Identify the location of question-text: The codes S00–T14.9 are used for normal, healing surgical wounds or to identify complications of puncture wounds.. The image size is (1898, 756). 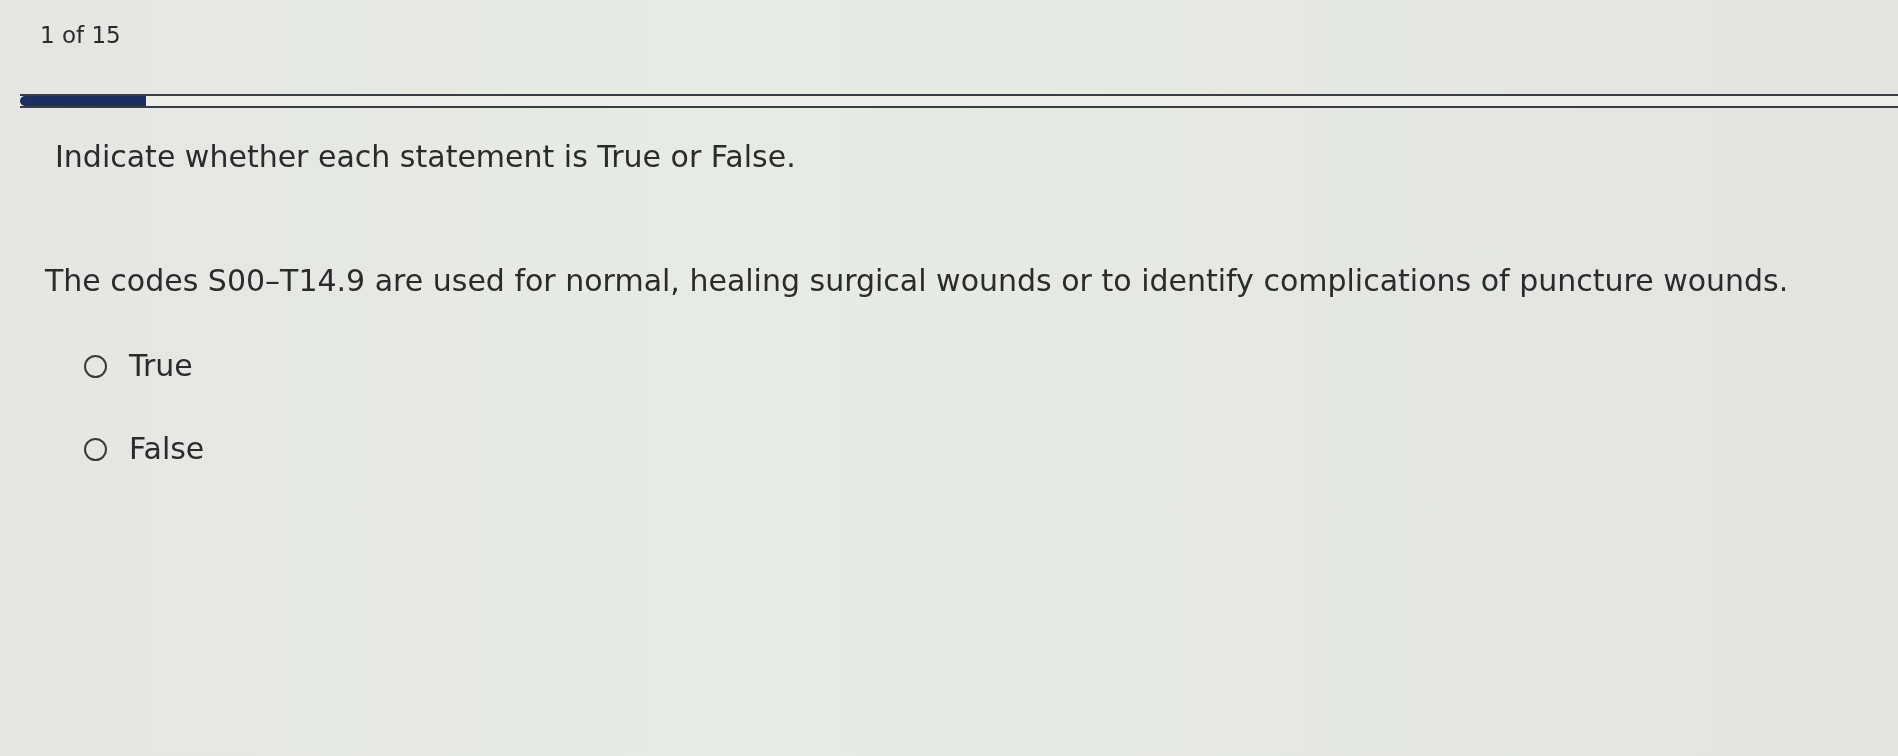
(917, 281).